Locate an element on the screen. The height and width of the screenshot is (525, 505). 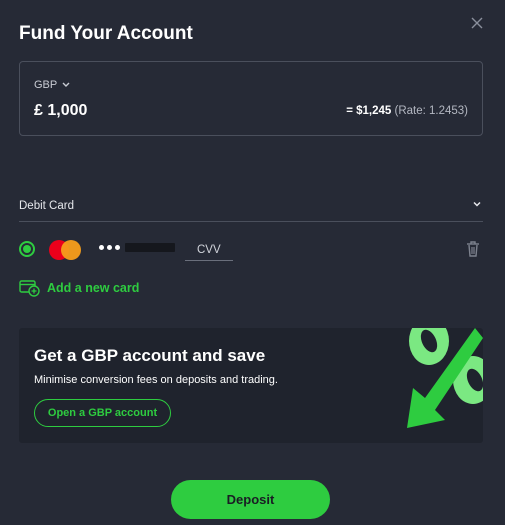
conversion-text: = $1,245 (Rate: 1.2453) is located at coordinates (407, 111).